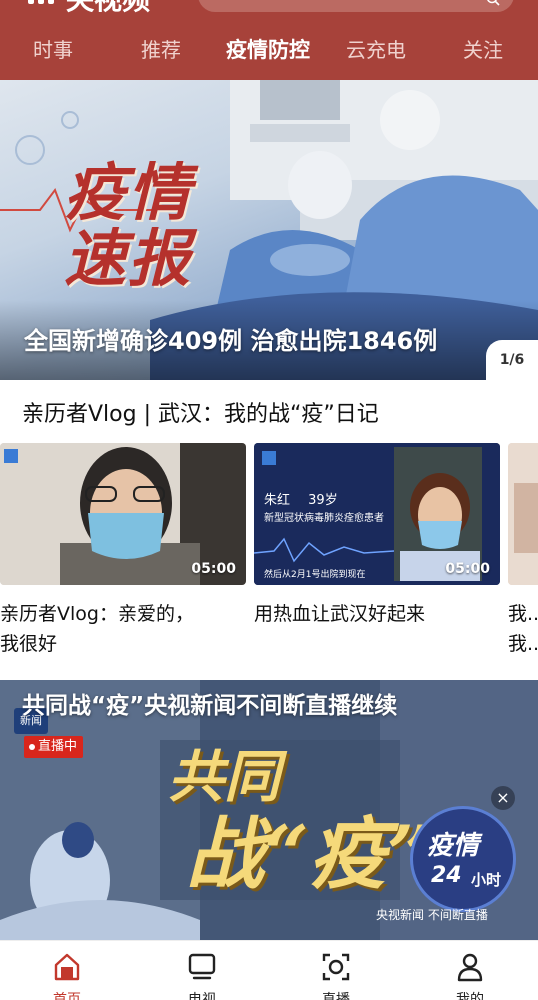  I want to click on video-title: 用热血让武汉好起来, so click(377, 614).